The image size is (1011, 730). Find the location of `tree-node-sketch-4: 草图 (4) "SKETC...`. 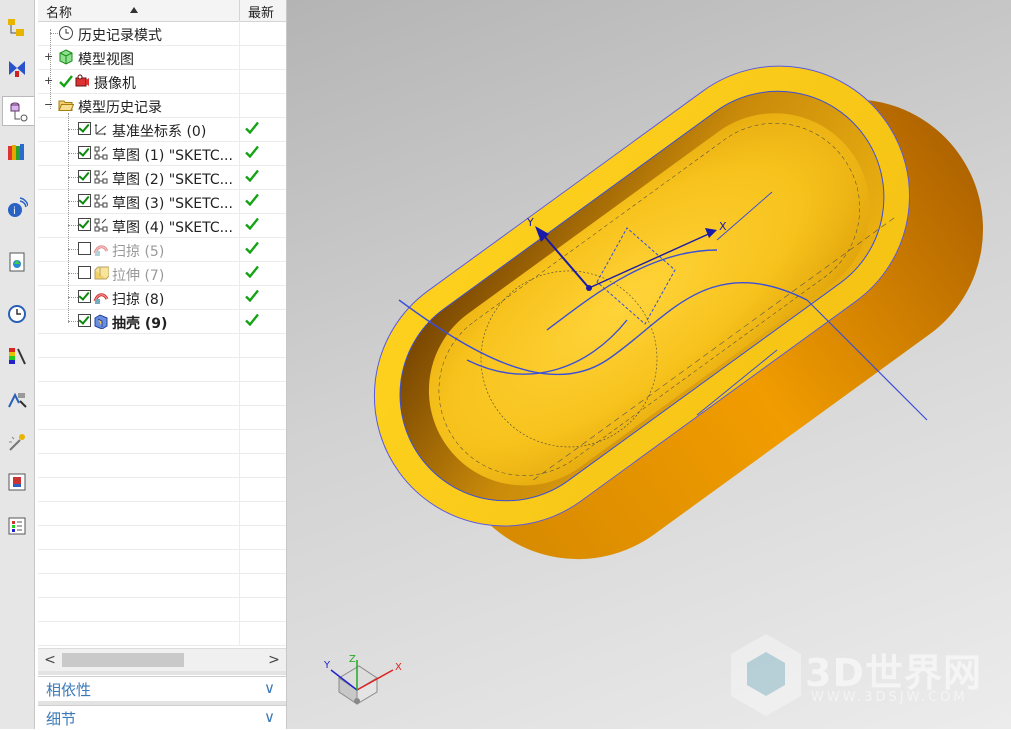

tree-node-sketch-4: 草图 (4) "SKETC... is located at coordinates (162, 225).